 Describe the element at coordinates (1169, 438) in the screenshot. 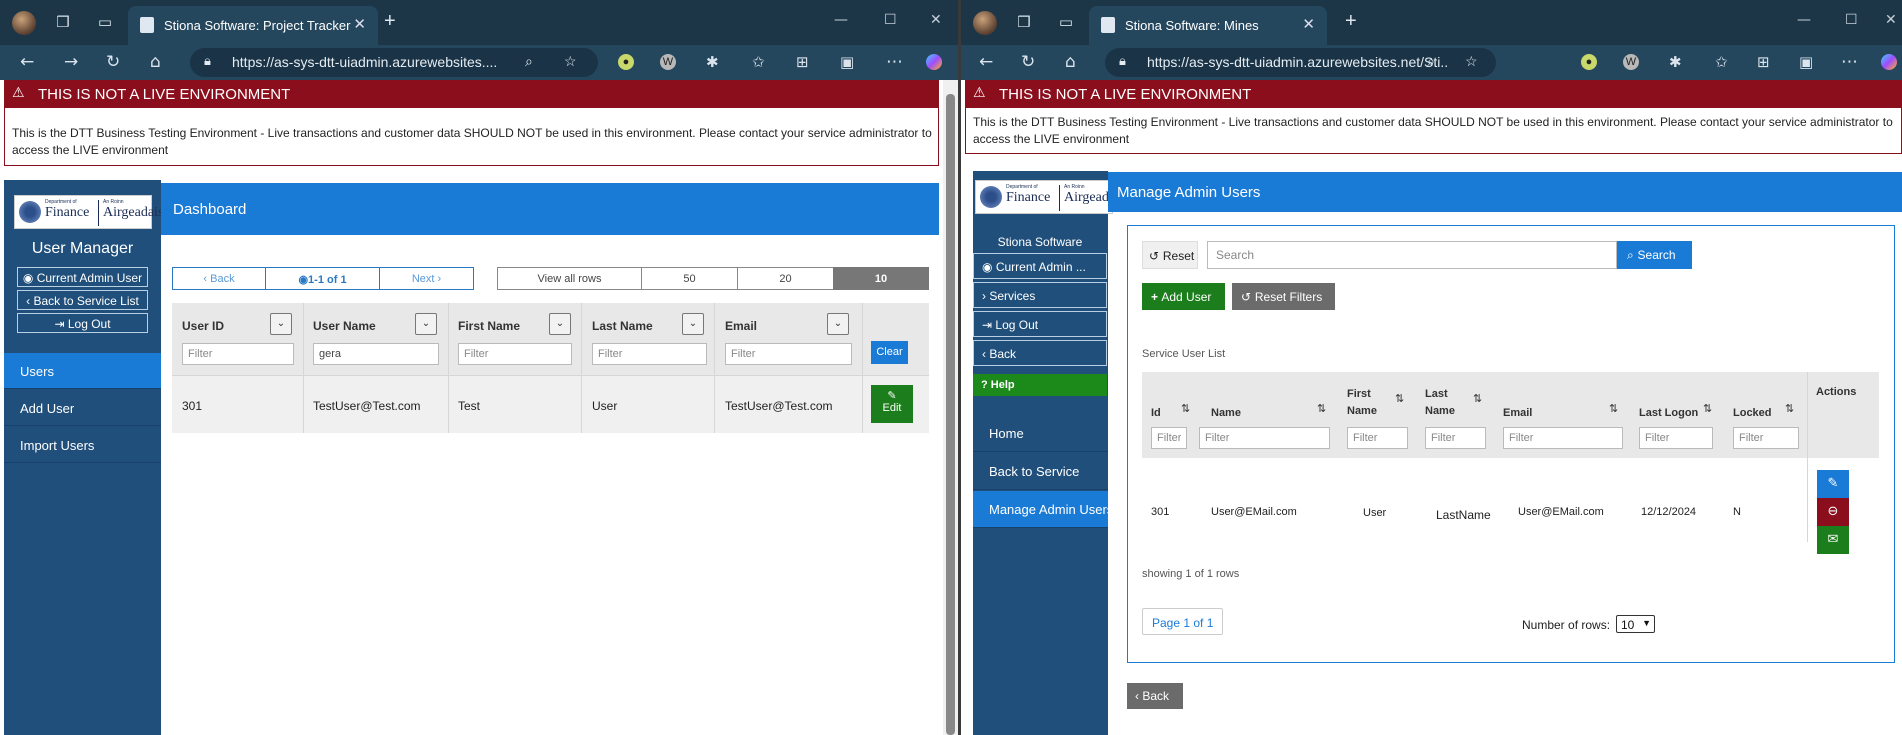

I see `filter-id-input` at that location.